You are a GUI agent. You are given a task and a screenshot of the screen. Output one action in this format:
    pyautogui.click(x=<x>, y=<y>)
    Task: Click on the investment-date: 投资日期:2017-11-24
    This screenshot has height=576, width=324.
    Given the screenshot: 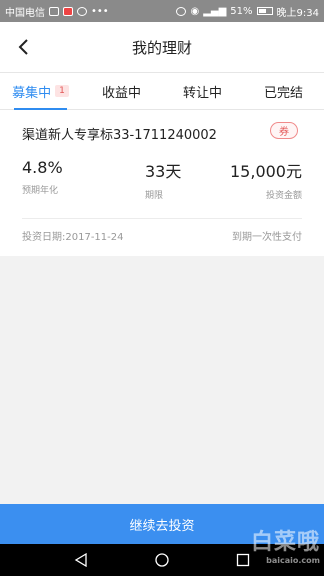 What is the action you would take?
    pyautogui.click(x=73, y=237)
    